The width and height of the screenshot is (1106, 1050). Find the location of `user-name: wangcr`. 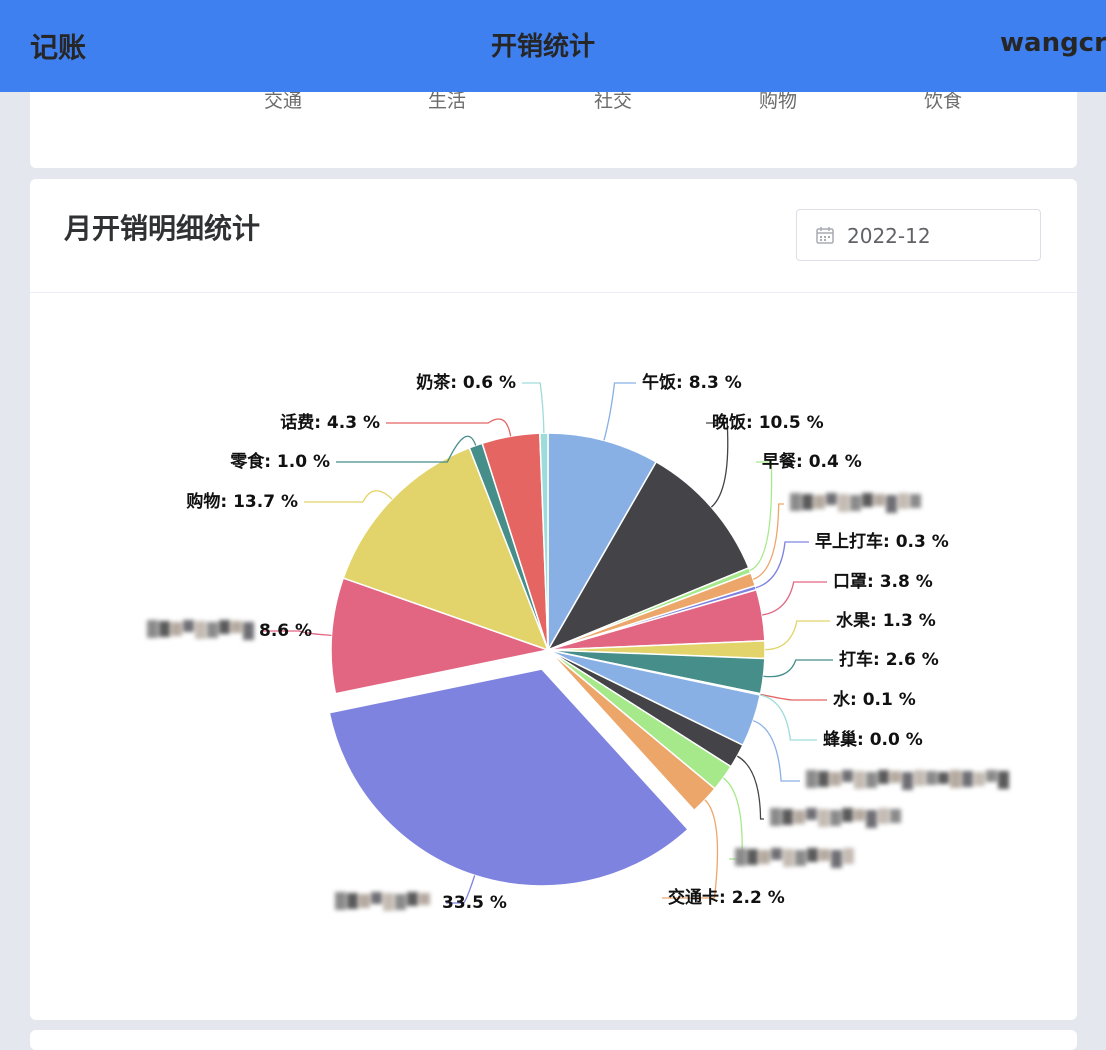

user-name: wangcr is located at coordinates (1053, 43).